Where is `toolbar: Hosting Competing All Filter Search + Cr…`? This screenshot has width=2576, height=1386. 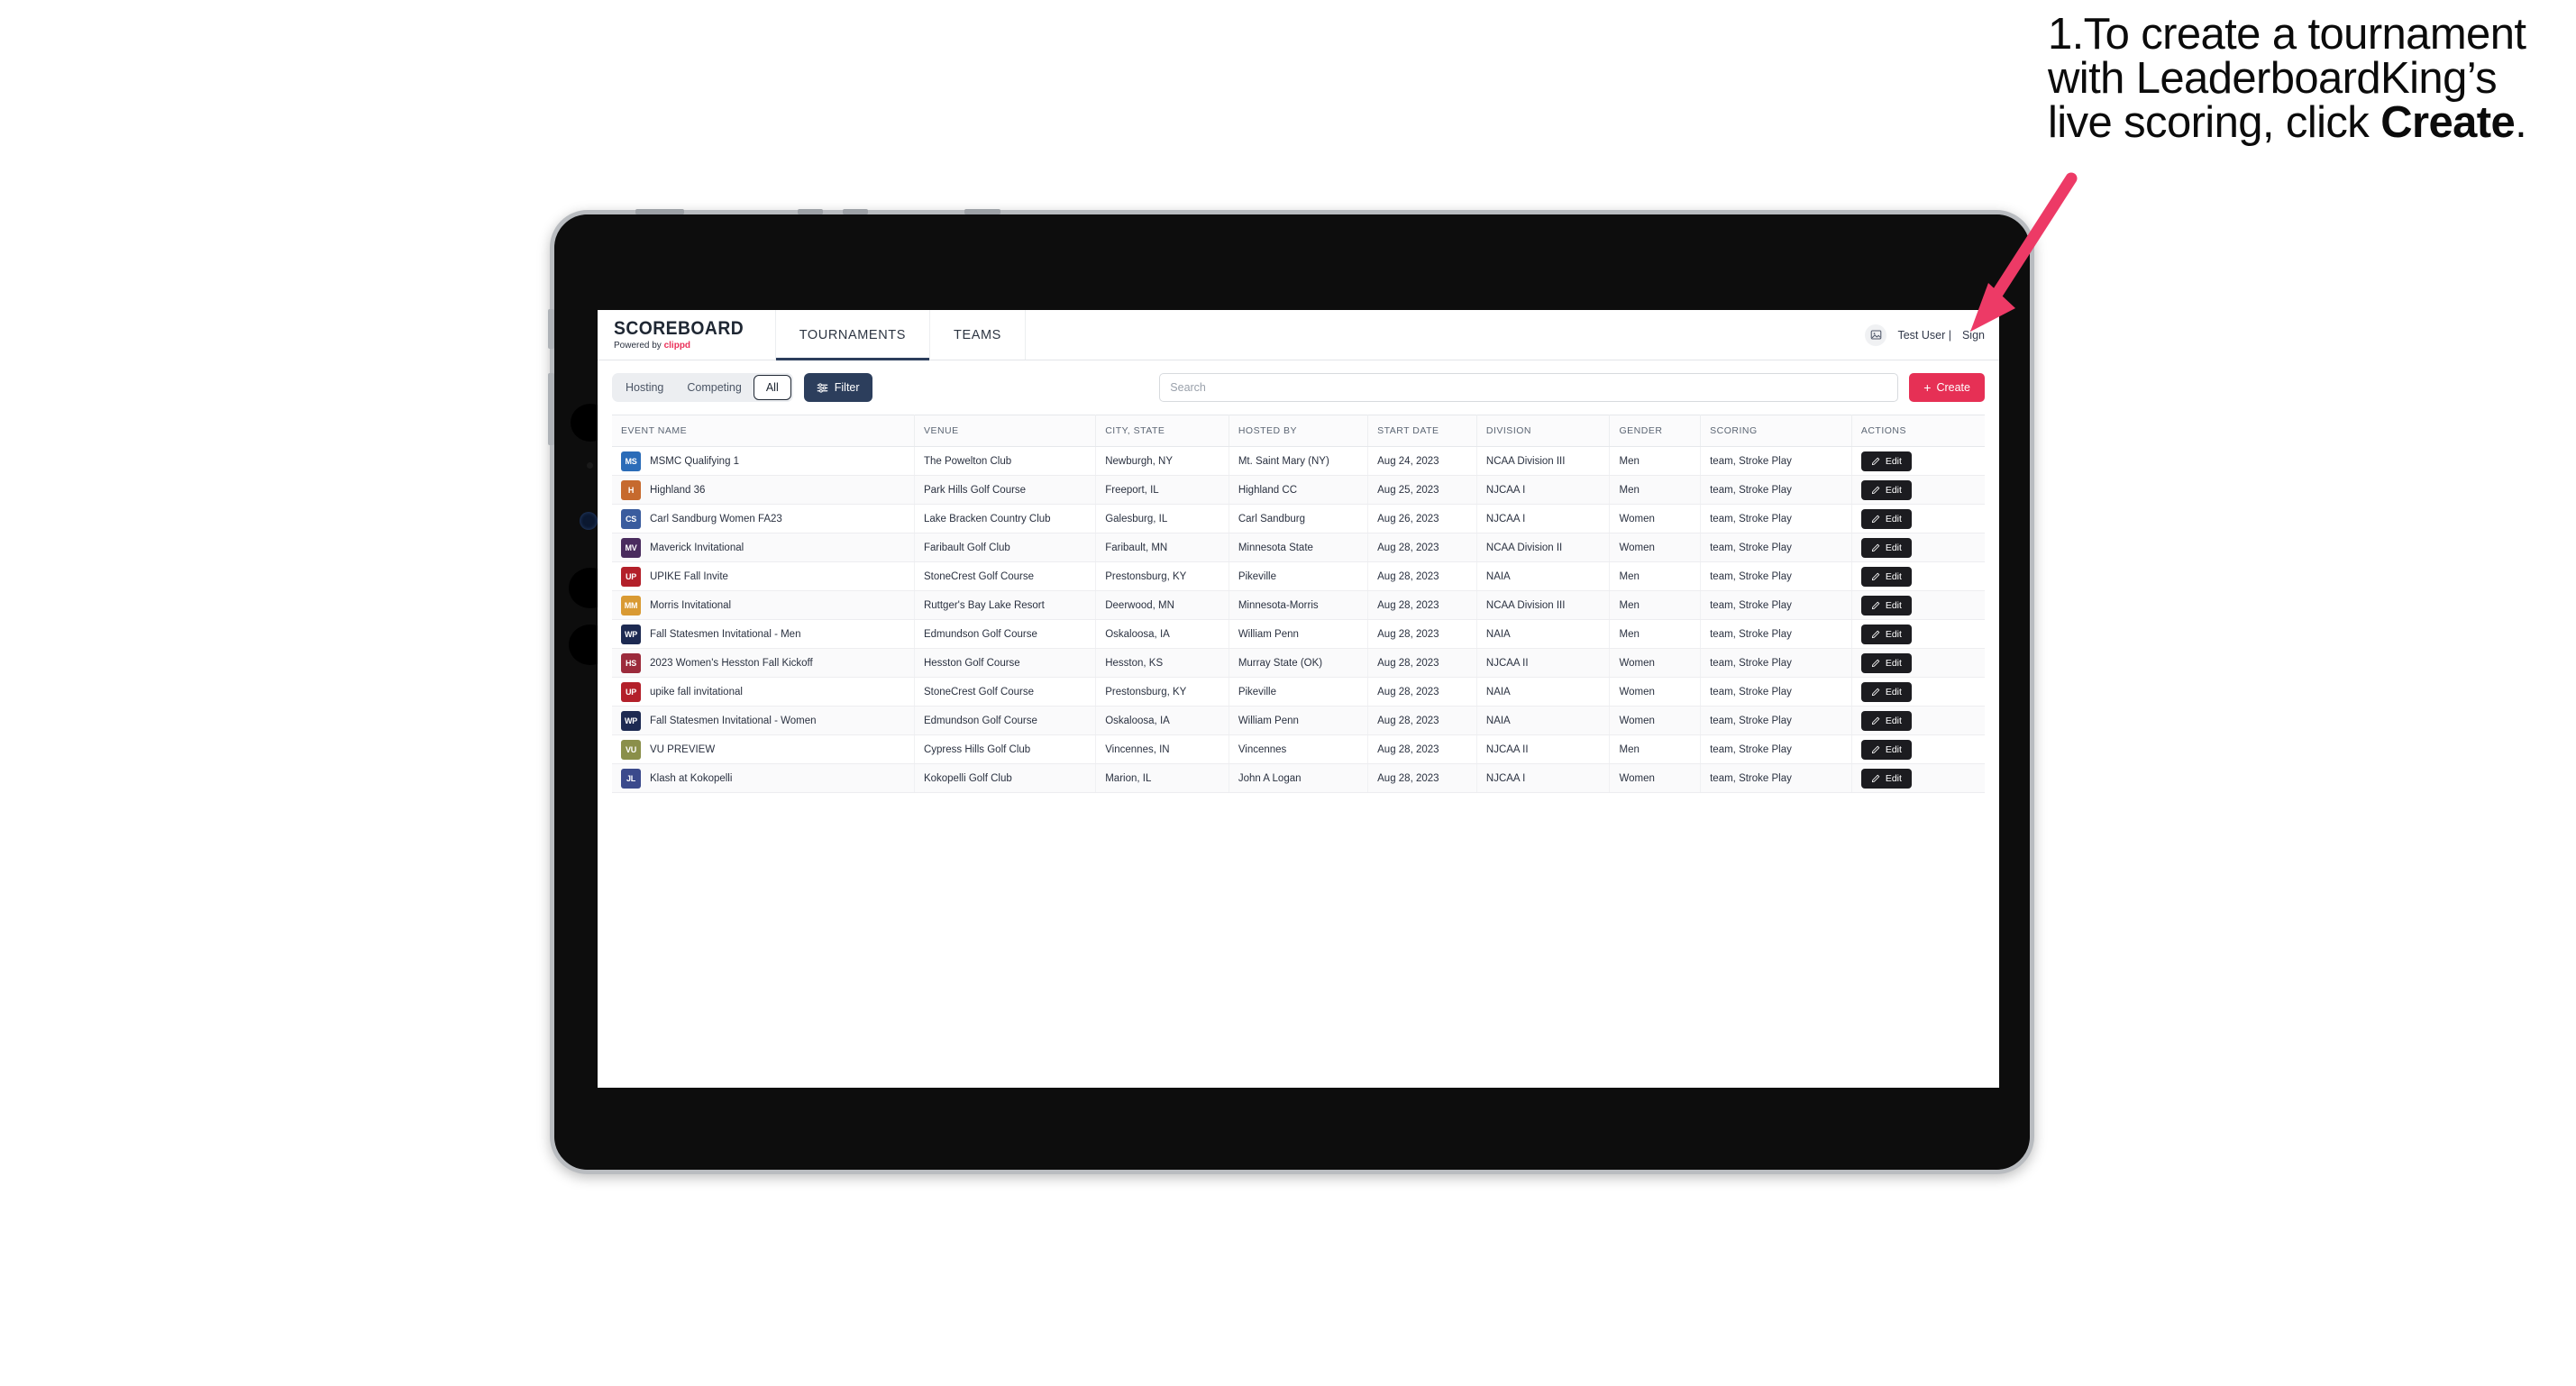 toolbar: Hosting Competing All Filter Search + Cr… is located at coordinates (1298, 387).